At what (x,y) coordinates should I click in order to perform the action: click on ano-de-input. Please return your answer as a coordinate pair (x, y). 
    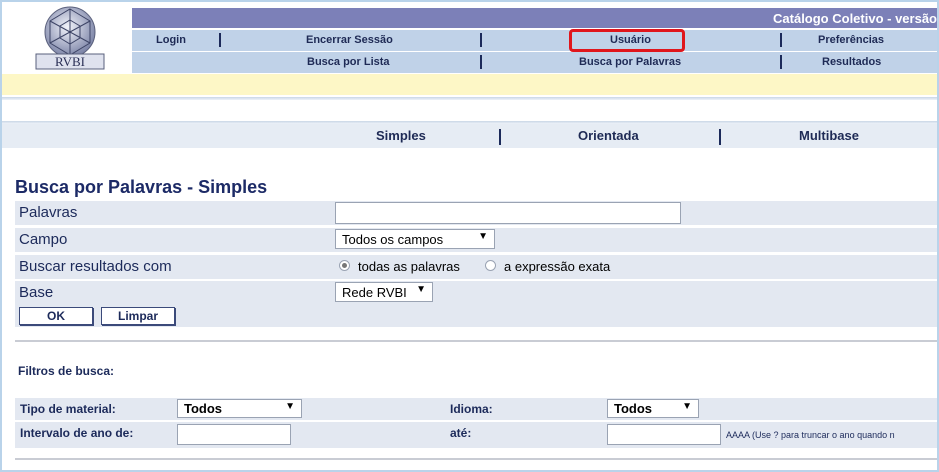
    Looking at the image, I should click on (234, 434).